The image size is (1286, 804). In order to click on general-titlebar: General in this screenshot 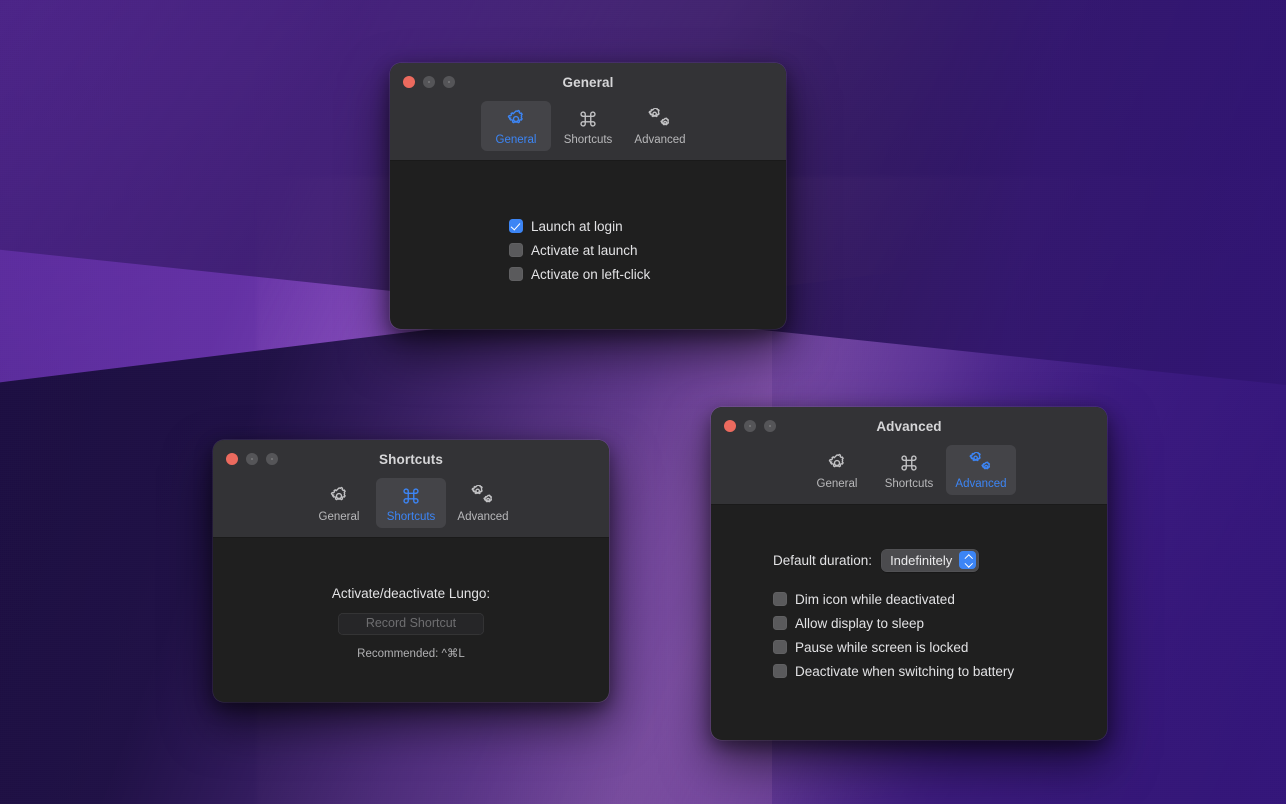, I will do `click(588, 82)`.